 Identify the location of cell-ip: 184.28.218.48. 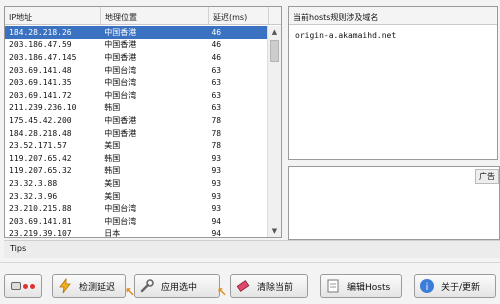
(40, 133).